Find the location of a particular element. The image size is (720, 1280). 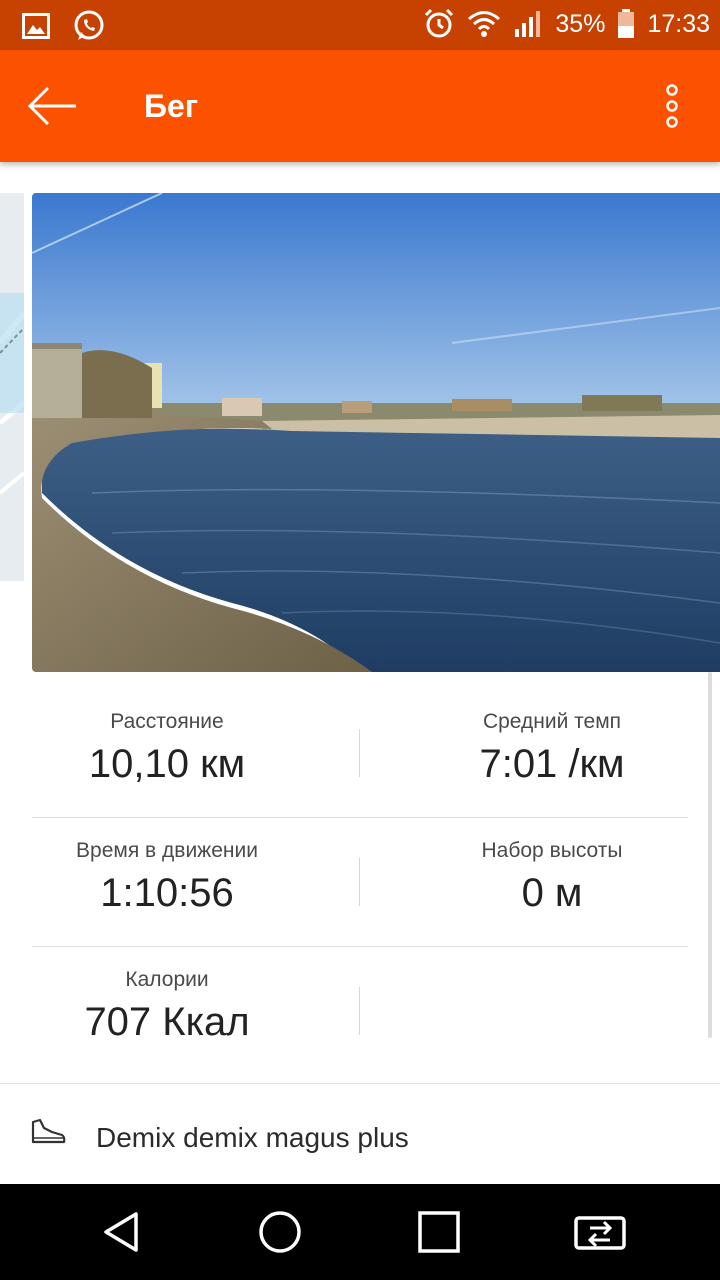

more-options-button is located at coordinates (672, 106).